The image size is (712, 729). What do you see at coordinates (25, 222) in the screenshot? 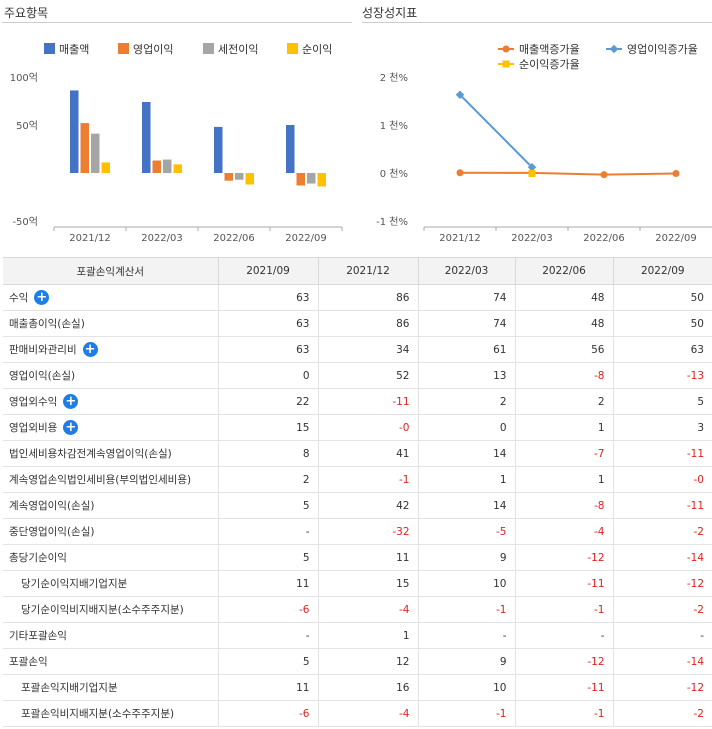
I see `y-tick-label: -50억` at bounding box center [25, 222].